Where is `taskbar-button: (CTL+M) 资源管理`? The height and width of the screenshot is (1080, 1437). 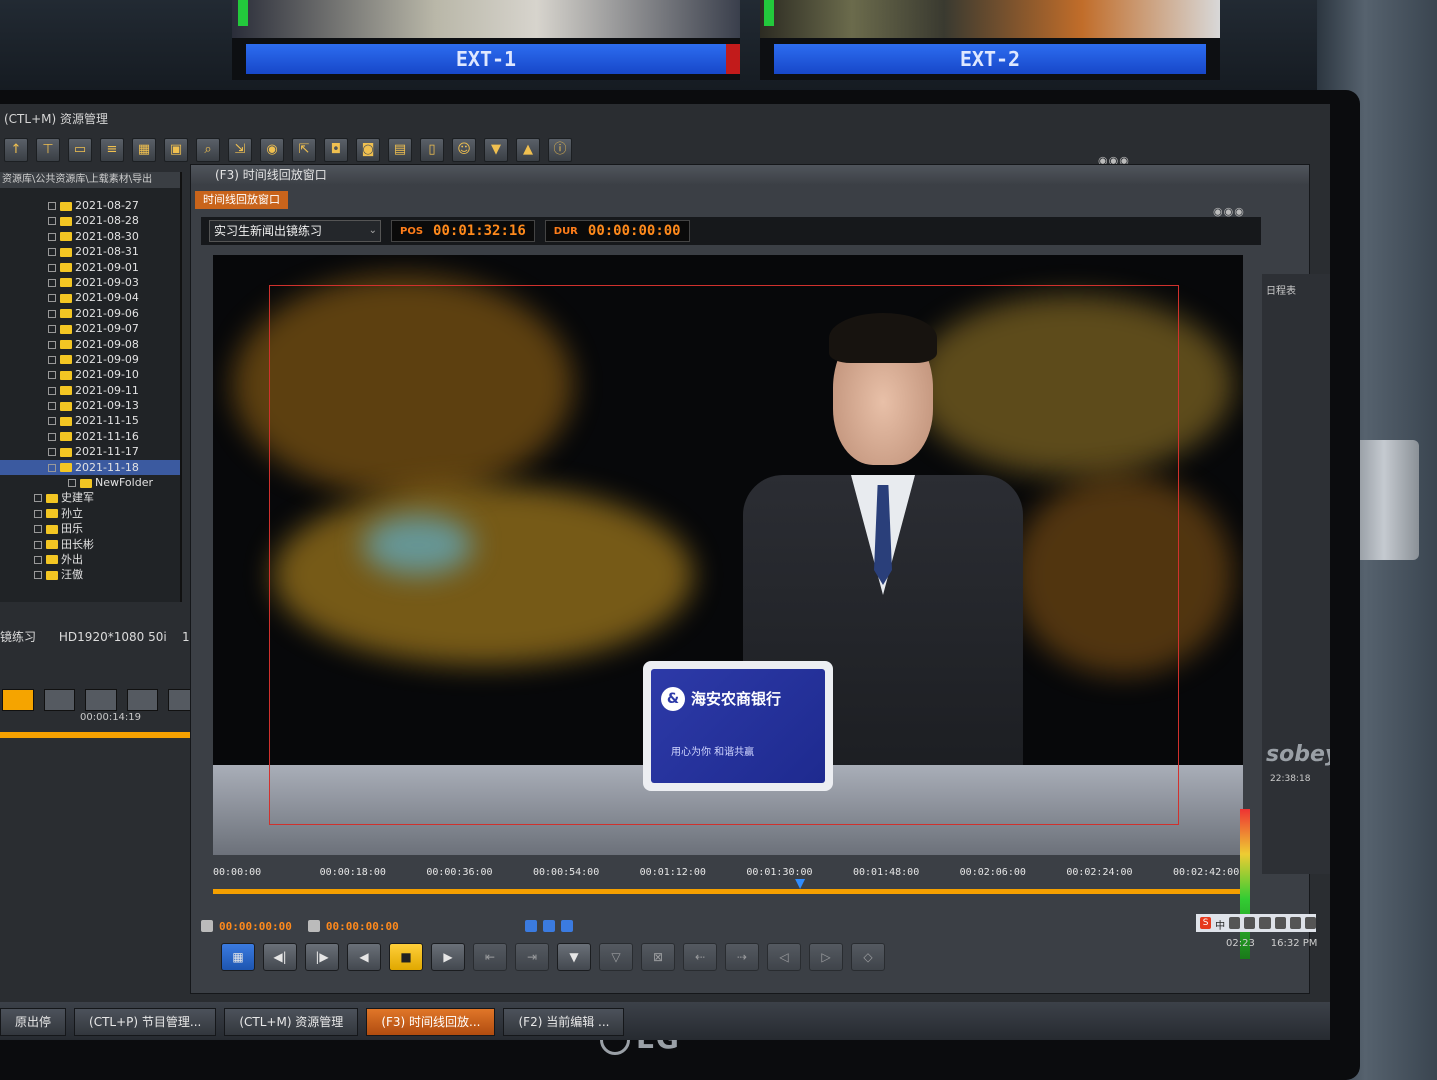 taskbar-button: (CTL+M) 资源管理 is located at coordinates (291, 1022).